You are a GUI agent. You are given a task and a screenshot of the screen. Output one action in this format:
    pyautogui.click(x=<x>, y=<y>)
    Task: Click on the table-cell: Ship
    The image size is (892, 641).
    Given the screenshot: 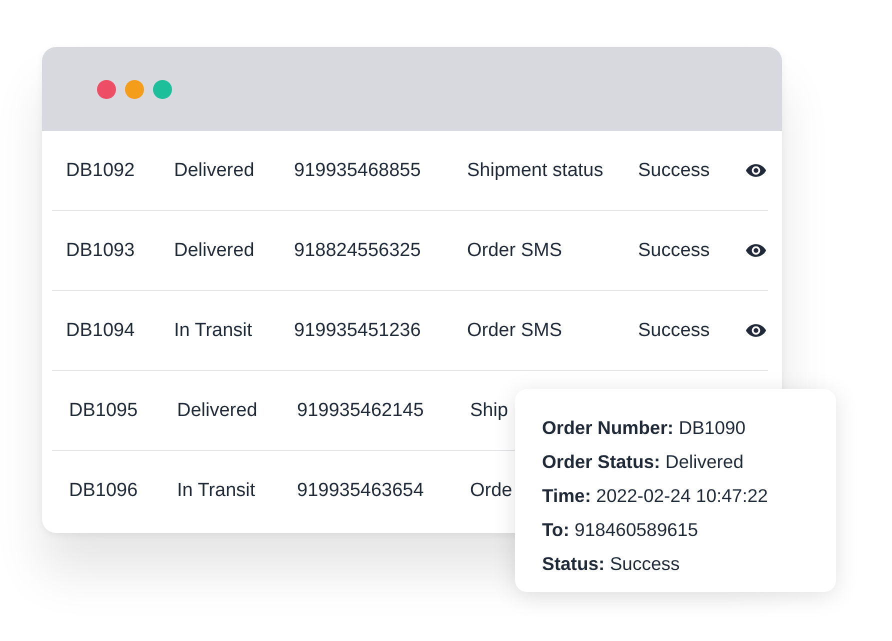 What is the action you would take?
    pyautogui.click(x=489, y=411)
    